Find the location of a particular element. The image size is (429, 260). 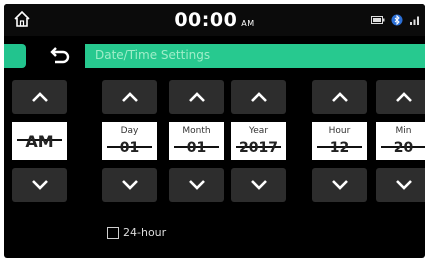

month-down-button is located at coordinates (196, 185).